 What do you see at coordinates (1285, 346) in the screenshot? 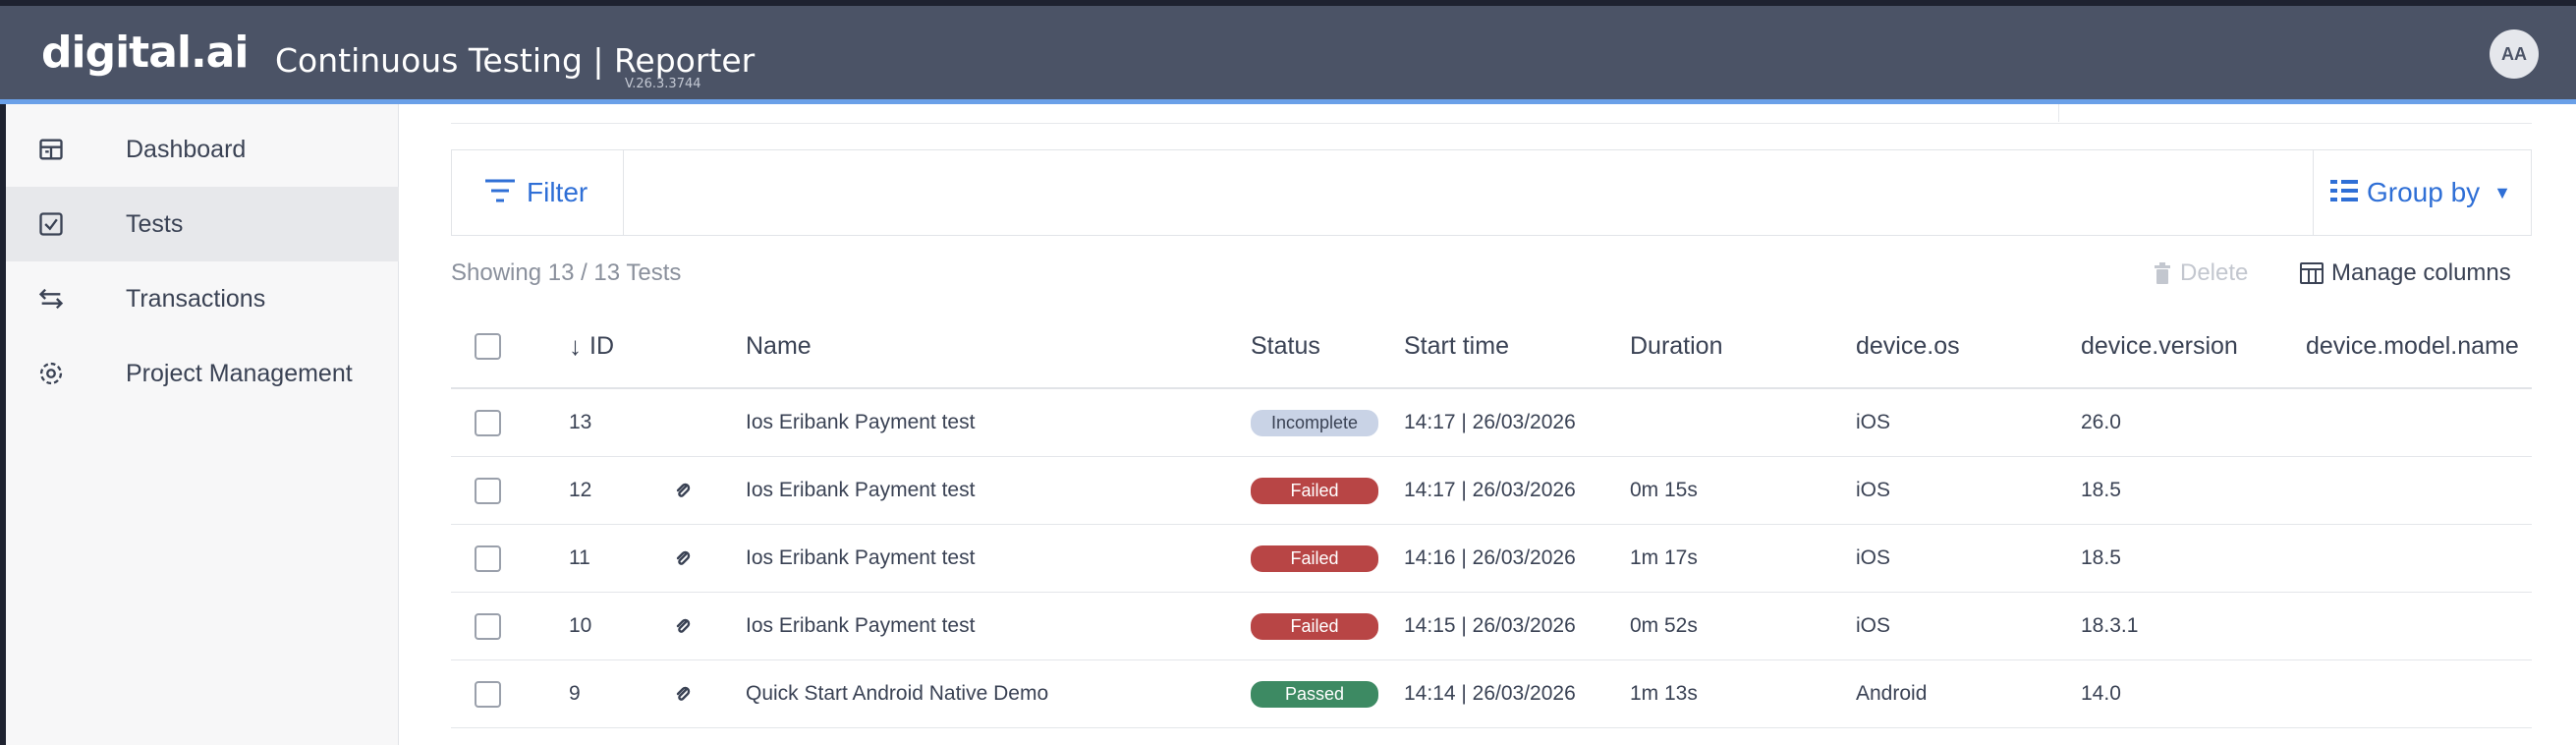
I see `column-header-status: Status` at bounding box center [1285, 346].